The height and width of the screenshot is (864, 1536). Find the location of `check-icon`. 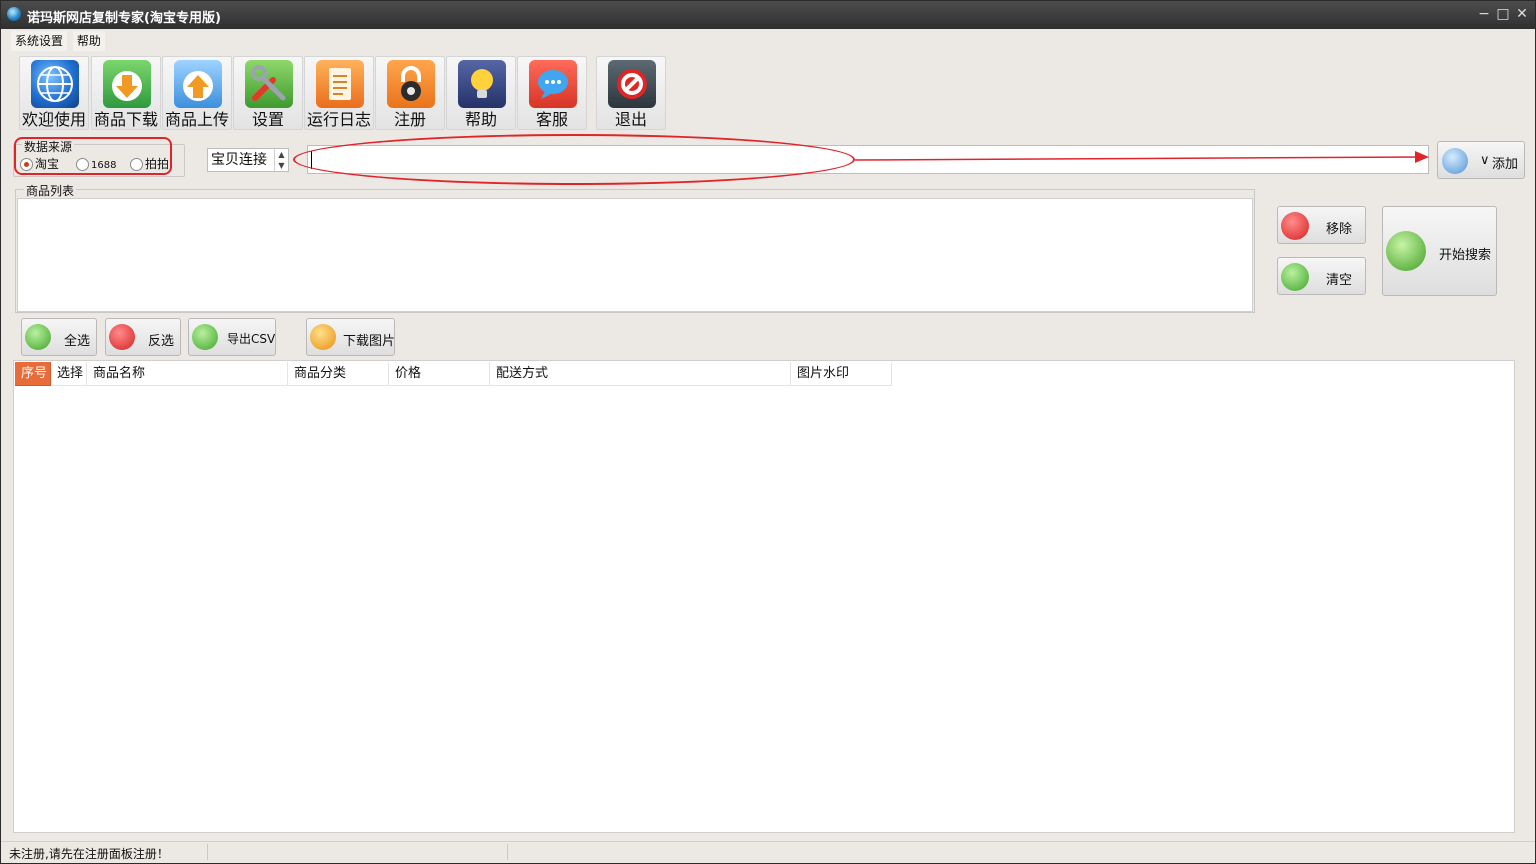

check-icon is located at coordinates (38, 337).